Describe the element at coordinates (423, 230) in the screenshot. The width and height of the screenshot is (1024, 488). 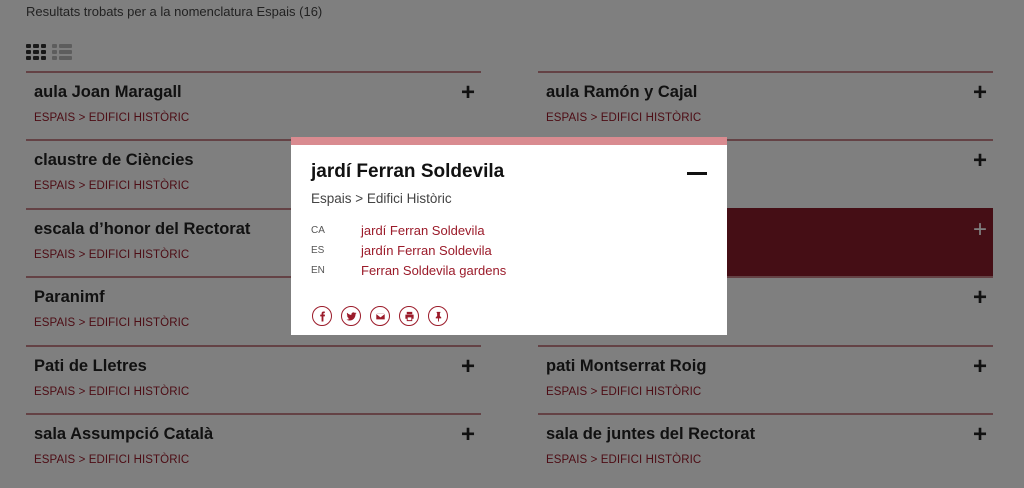
I see `translation-value: jardí Ferran Soldevila` at that location.